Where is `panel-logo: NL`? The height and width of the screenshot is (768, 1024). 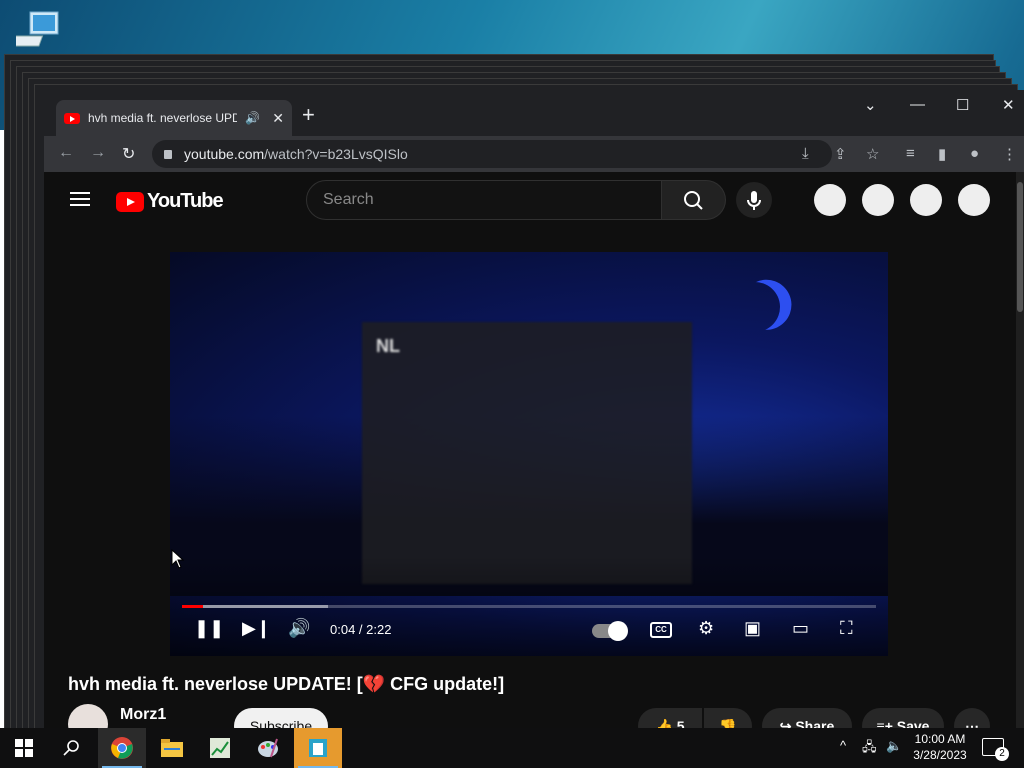 panel-logo: NL is located at coordinates (388, 346).